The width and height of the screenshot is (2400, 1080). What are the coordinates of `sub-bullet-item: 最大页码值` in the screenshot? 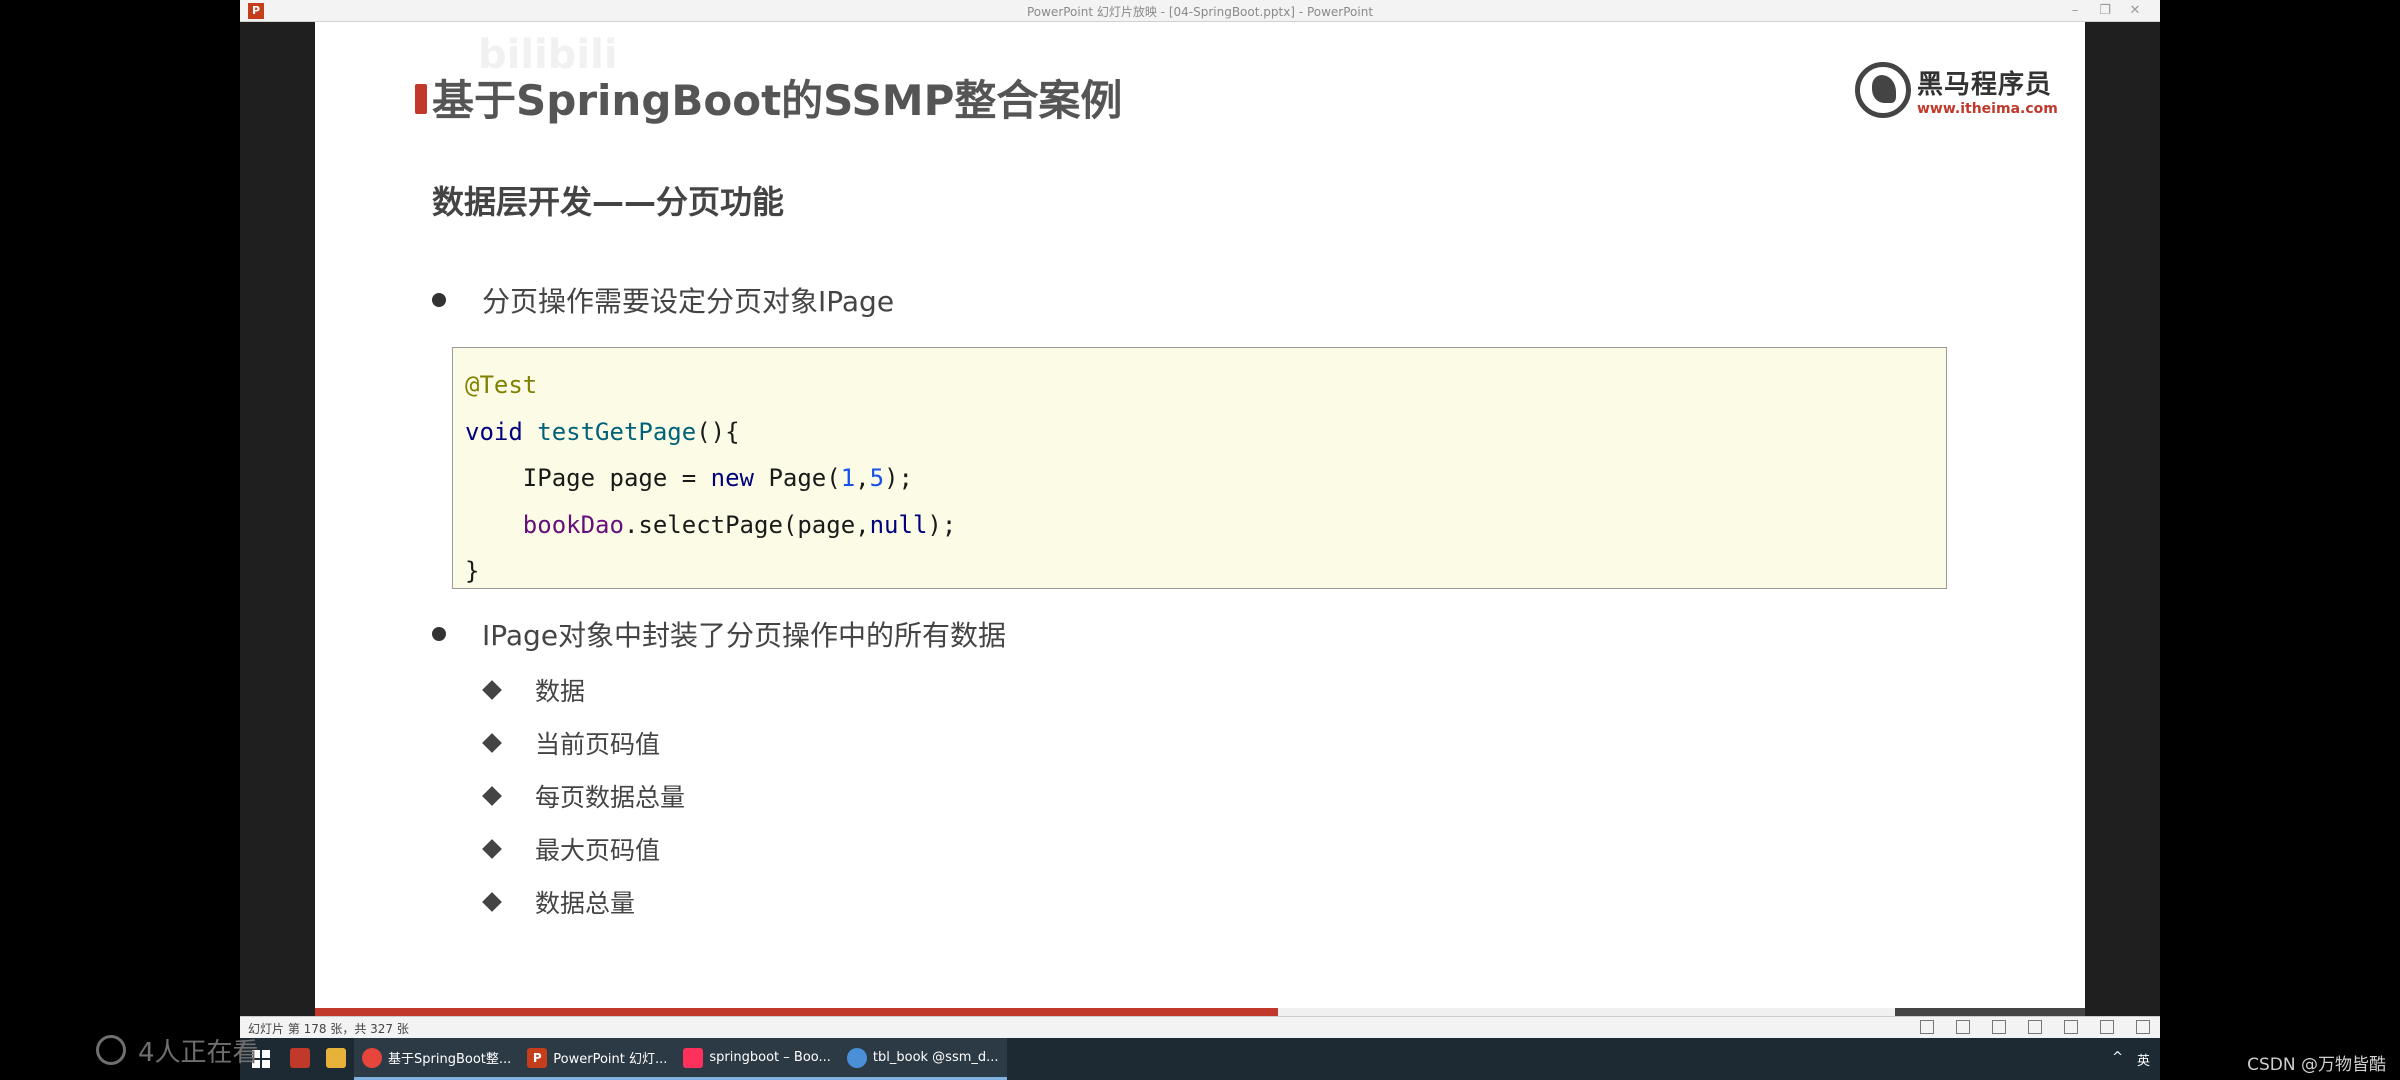 It's located at (571, 849).